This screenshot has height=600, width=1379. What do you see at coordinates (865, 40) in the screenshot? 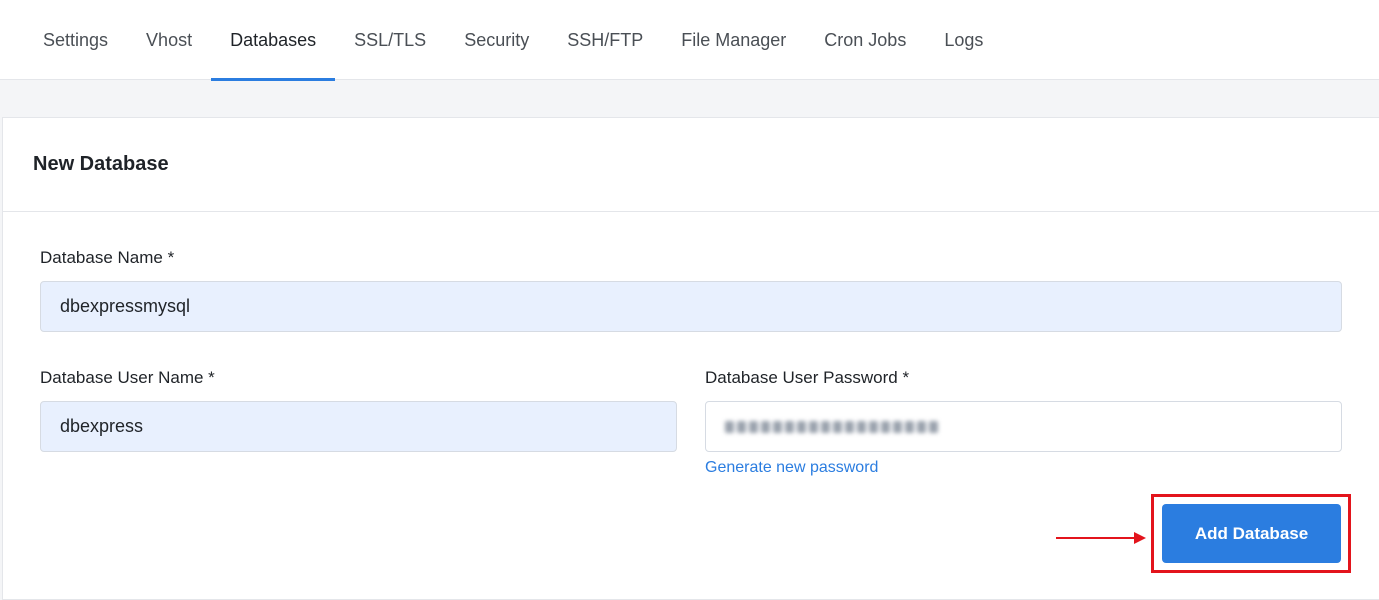
I see `tab-cron-jobs: Cron Jobs` at bounding box center [865, 40].